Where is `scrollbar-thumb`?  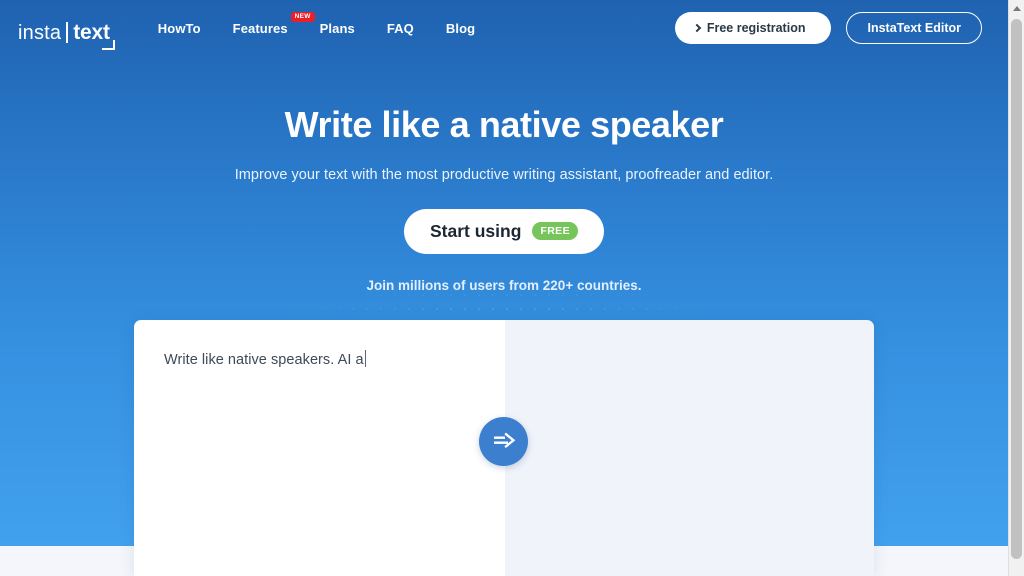 scrollbar-thumb is located at coordinates (1016, 289).